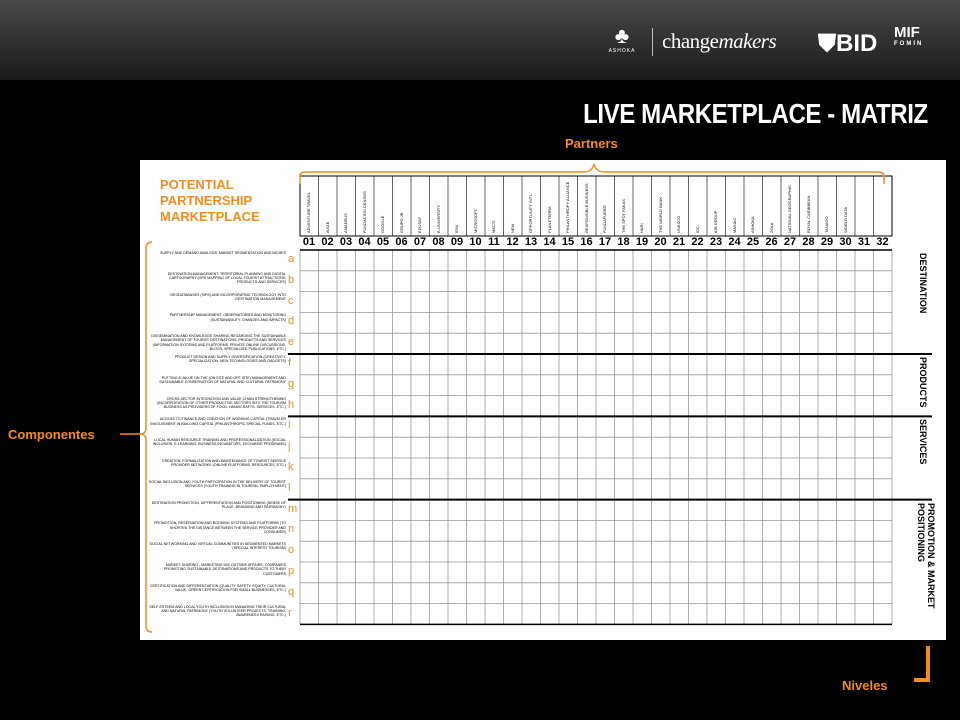 The width and height of the screenshot is (960, 720). Describe the element at coordinates (457, 242) in the screenshot. I see `column-number: 09` at that location.